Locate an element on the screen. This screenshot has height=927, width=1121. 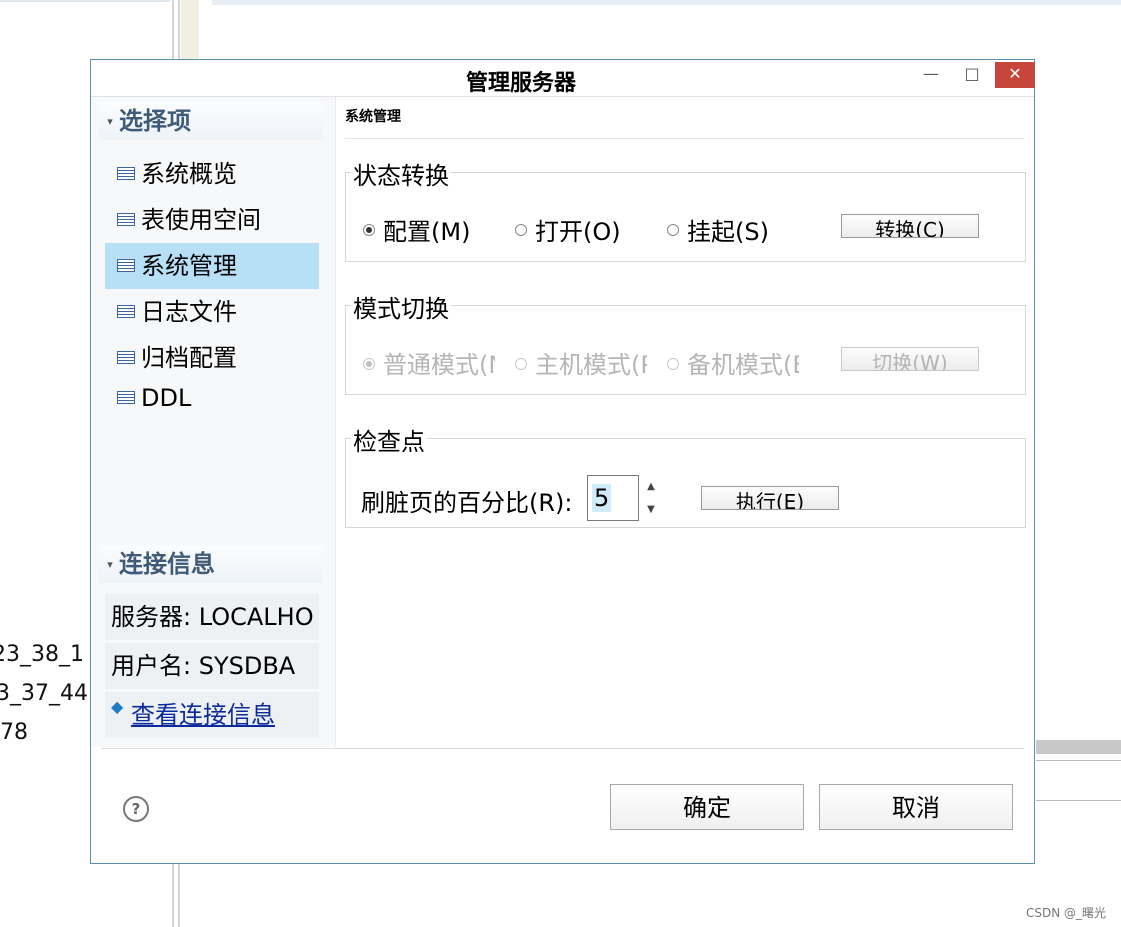
view-connection-info: ◆ 查看连接信息 is located at coordinates (212, 715).